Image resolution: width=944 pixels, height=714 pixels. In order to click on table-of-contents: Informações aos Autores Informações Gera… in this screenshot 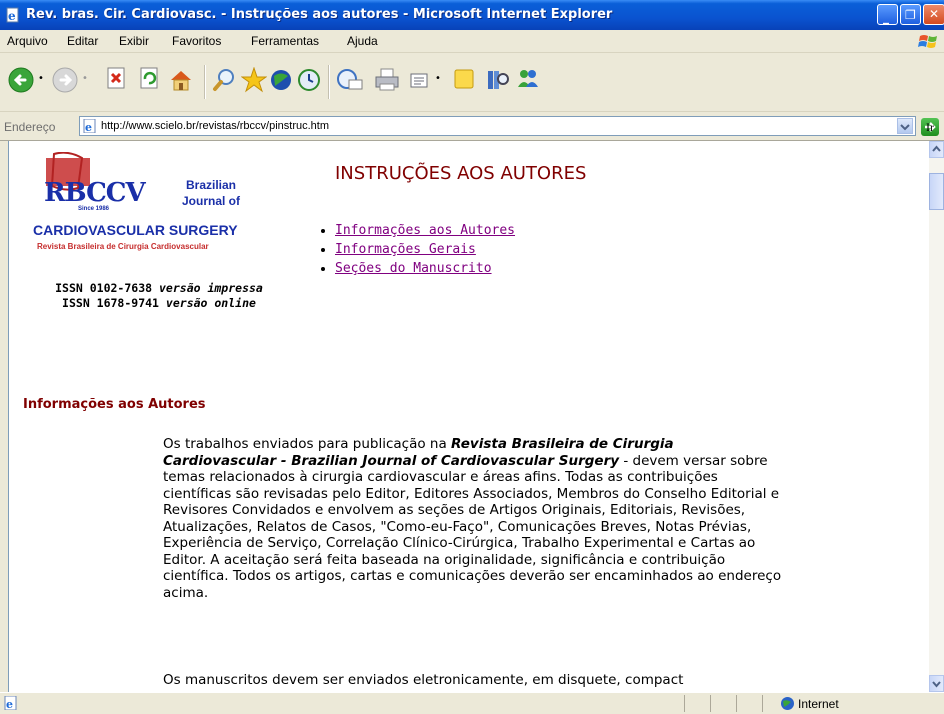, I will do `click(415, 249)`.